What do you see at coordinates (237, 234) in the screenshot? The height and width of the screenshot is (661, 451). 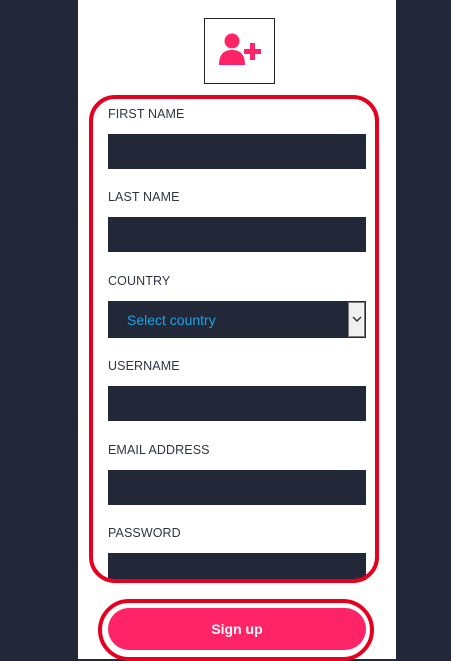 I see `last-name-field` at bounding box center [237, 234].